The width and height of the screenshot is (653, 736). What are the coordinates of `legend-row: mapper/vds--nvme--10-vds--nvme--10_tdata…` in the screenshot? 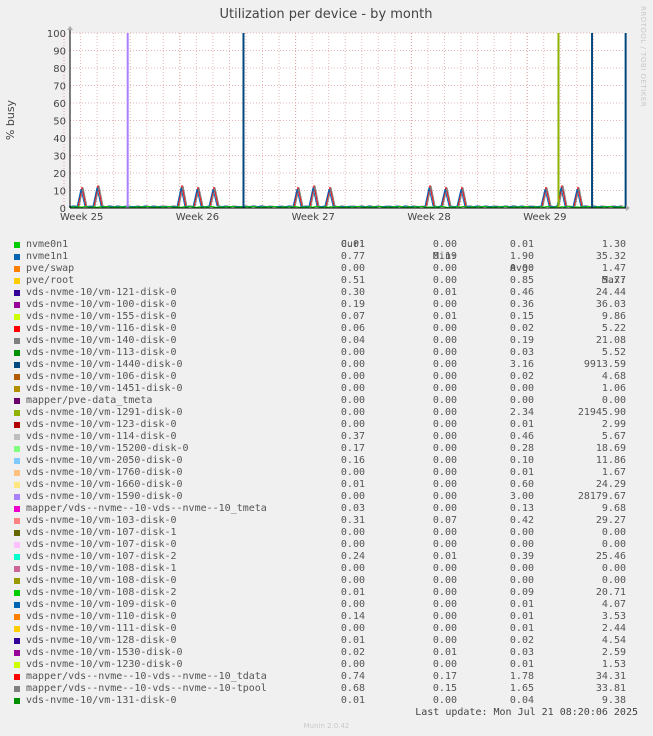 It's located at (326, 677).